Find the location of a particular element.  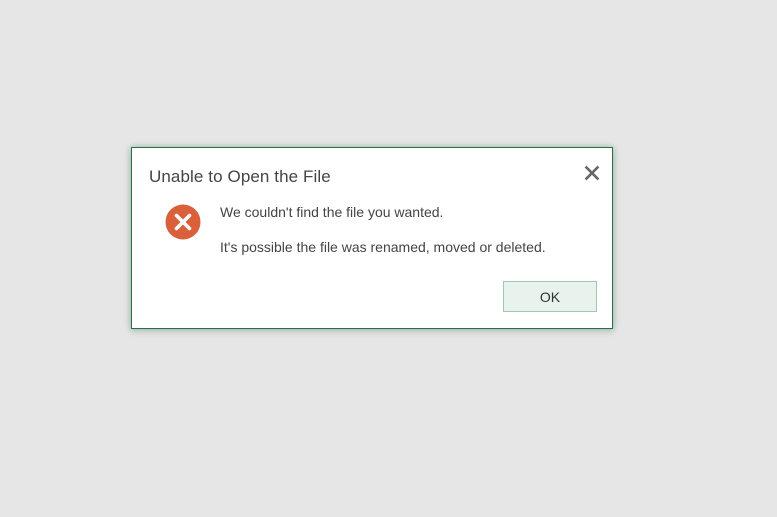

close-icon is located at coordinates (592, 173).